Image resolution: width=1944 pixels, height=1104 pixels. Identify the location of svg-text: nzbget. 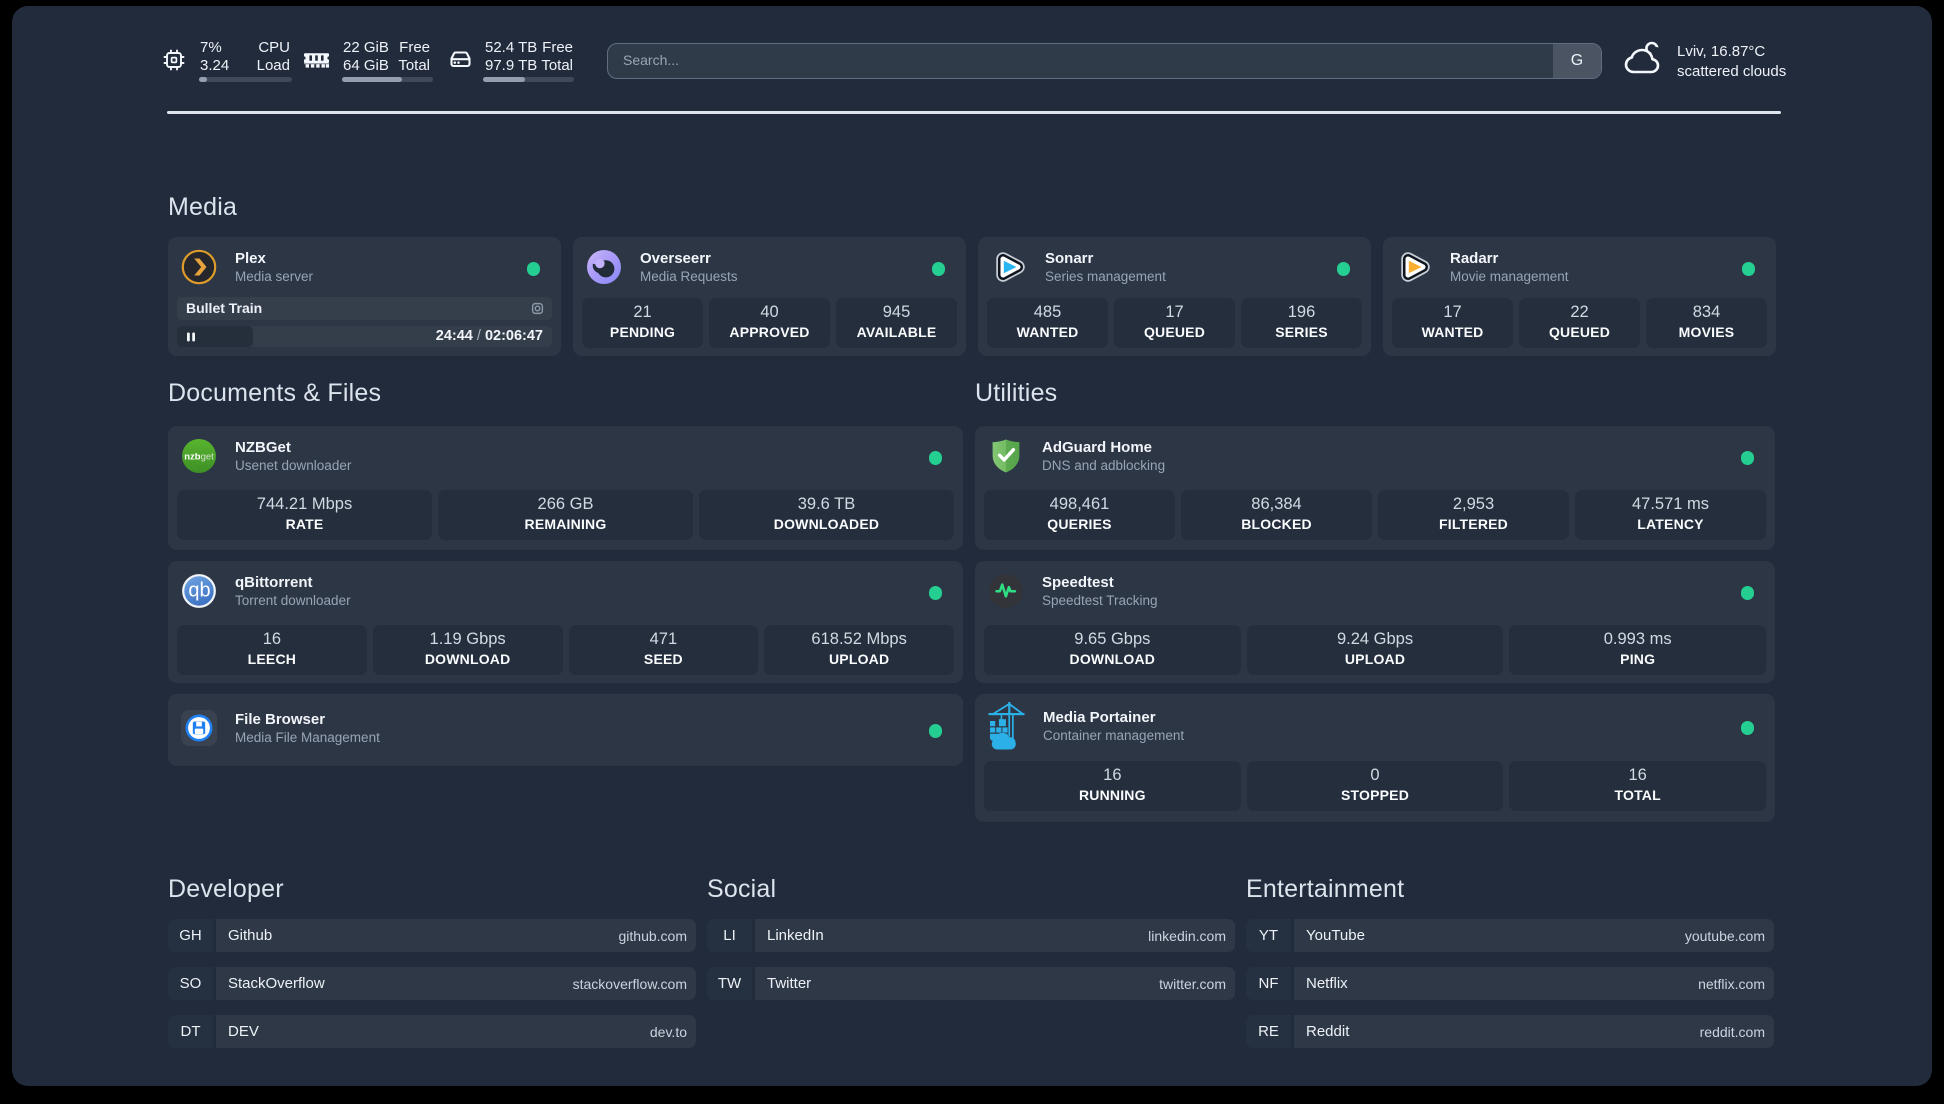
(199, 457).